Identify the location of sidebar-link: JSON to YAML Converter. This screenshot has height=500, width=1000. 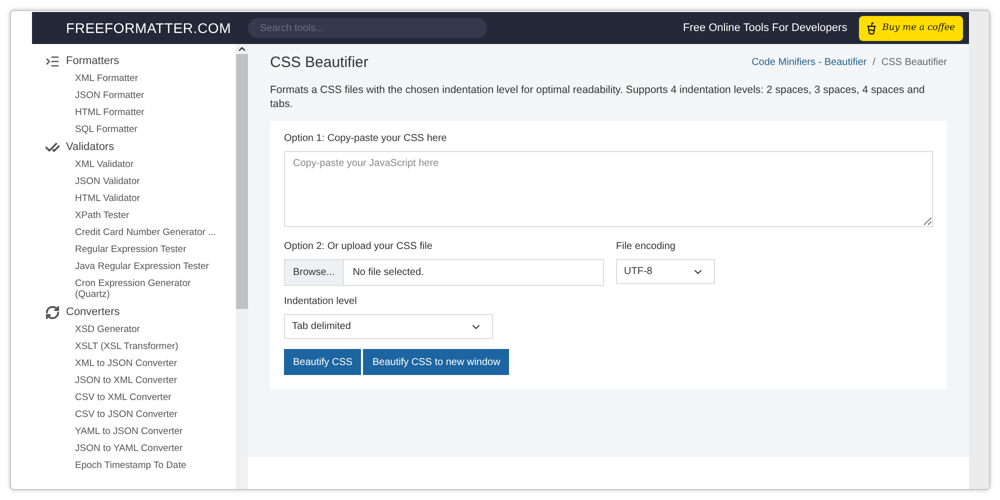
(133, 448).